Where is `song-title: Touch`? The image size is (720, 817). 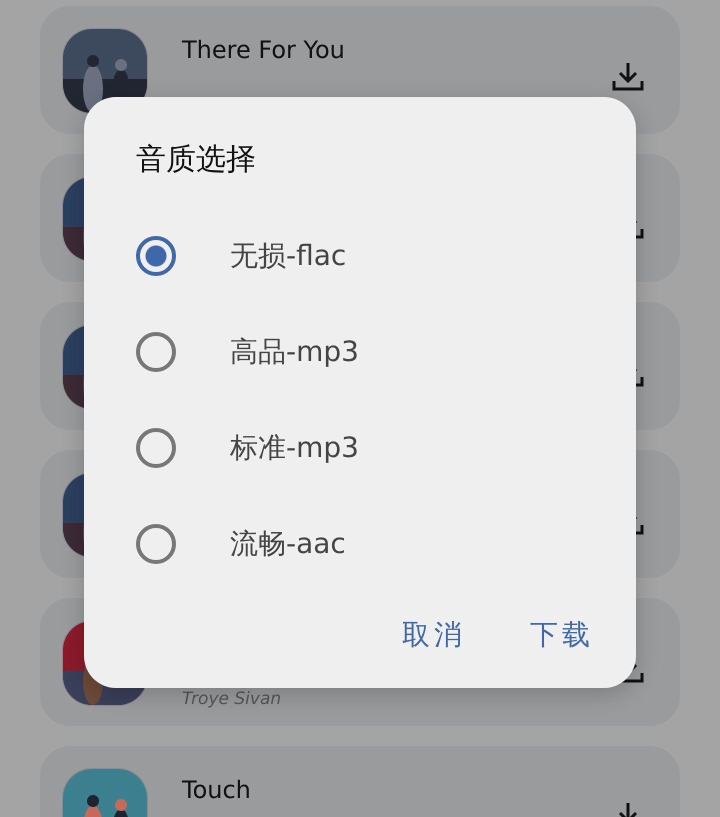
song-title: Touch is located at coordinates (217, 791).